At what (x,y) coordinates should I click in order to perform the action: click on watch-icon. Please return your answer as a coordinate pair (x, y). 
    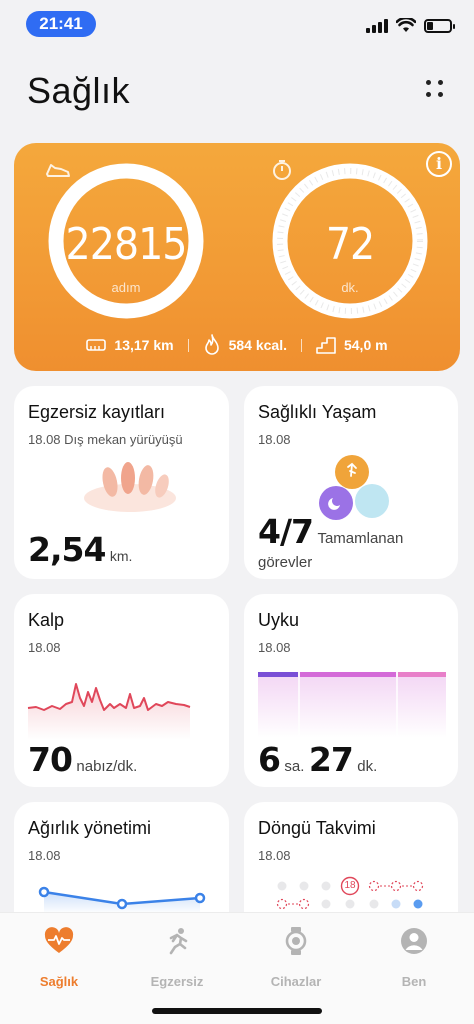
    Looking at the image, I should click on (296, 941).